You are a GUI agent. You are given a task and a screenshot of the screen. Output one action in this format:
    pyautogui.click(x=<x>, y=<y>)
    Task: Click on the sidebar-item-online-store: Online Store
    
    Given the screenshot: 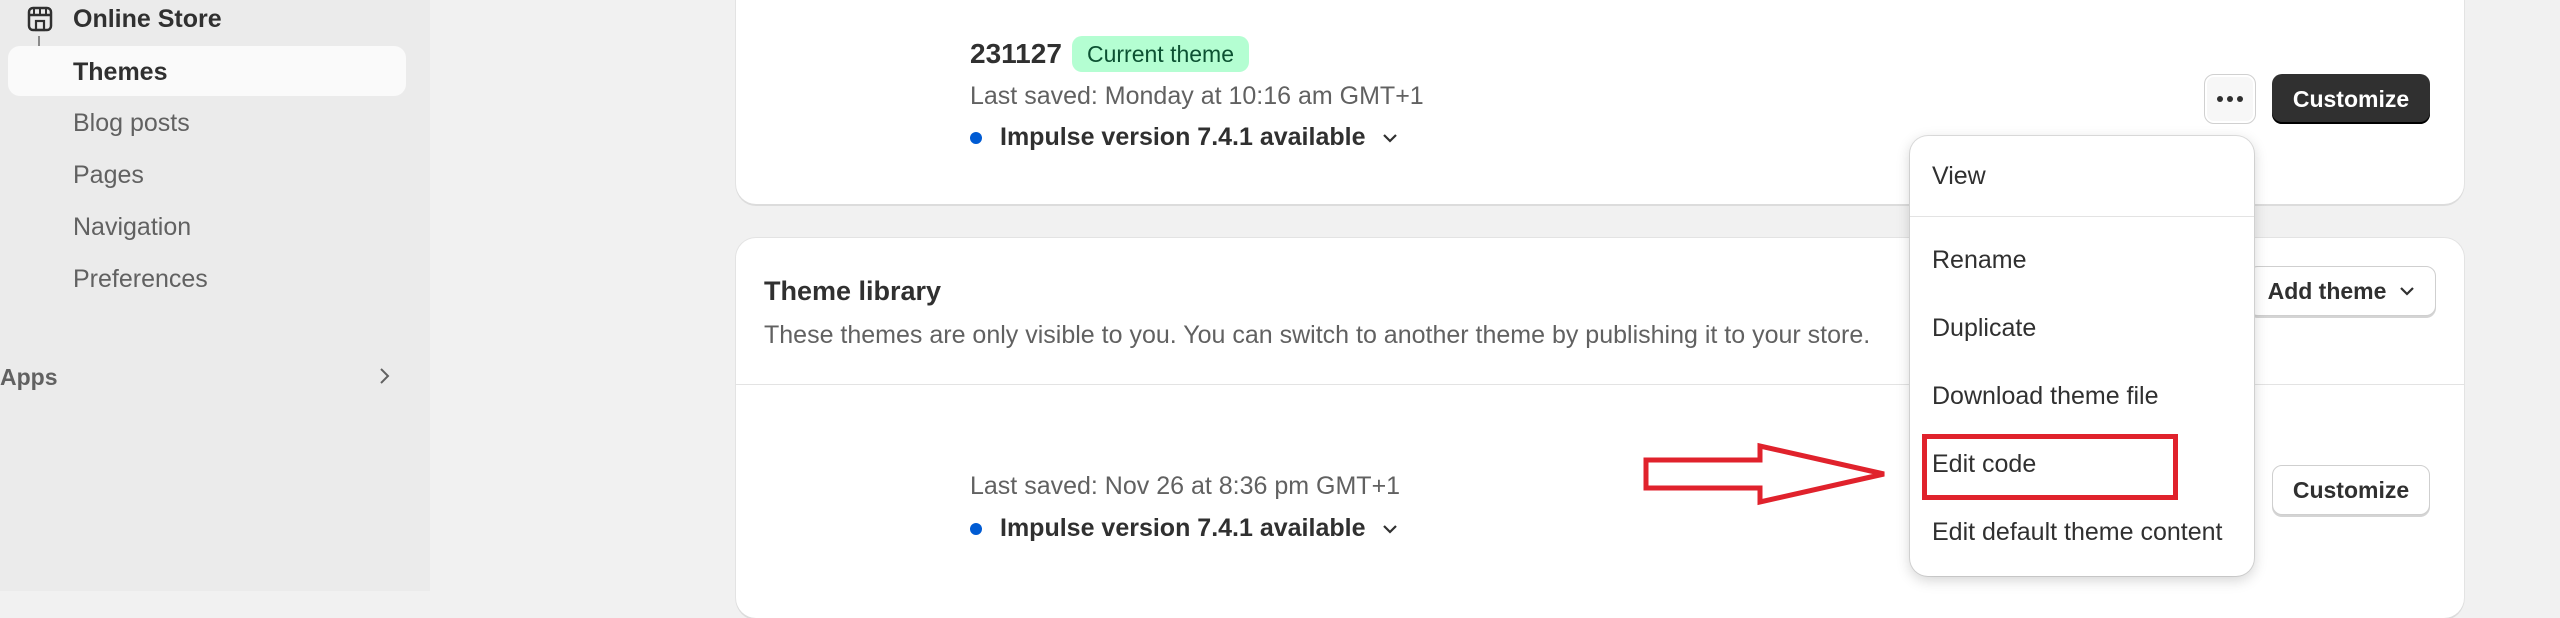 What is the action you would take?
    pyautogui.click(x=123, y=19)
    